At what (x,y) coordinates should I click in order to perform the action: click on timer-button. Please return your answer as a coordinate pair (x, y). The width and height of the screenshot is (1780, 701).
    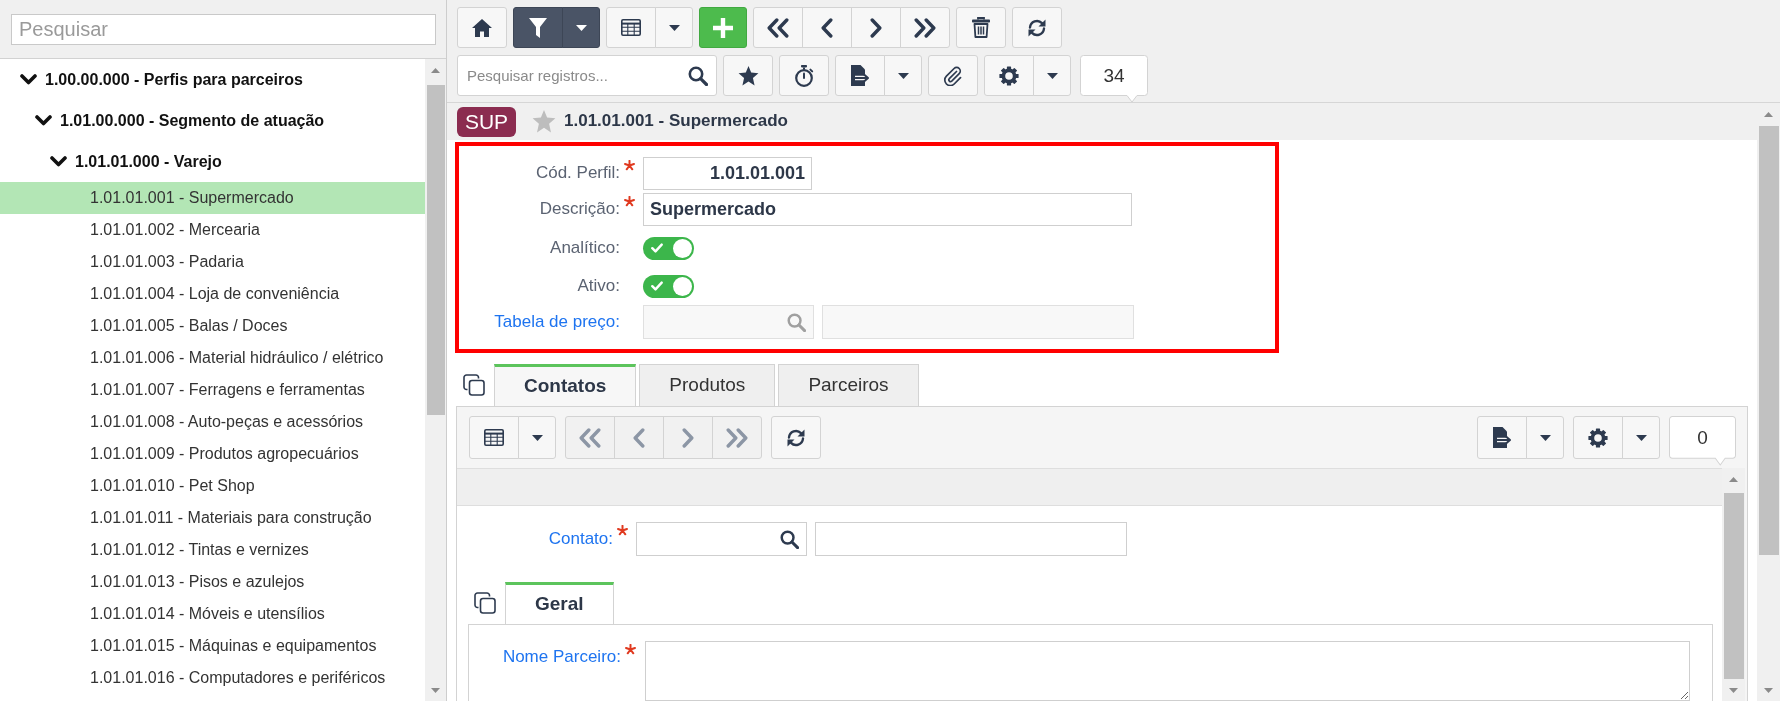
    Looking at the image, I should click on (804, 75).